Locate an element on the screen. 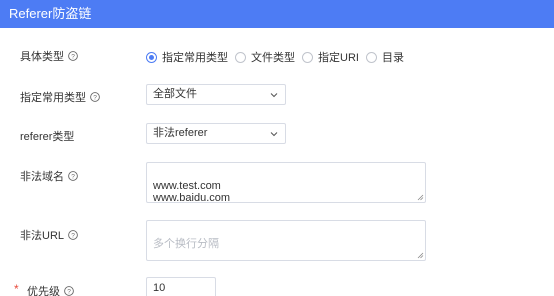  radio-label: 指定常用类型 is located at coordinates (195, 58).